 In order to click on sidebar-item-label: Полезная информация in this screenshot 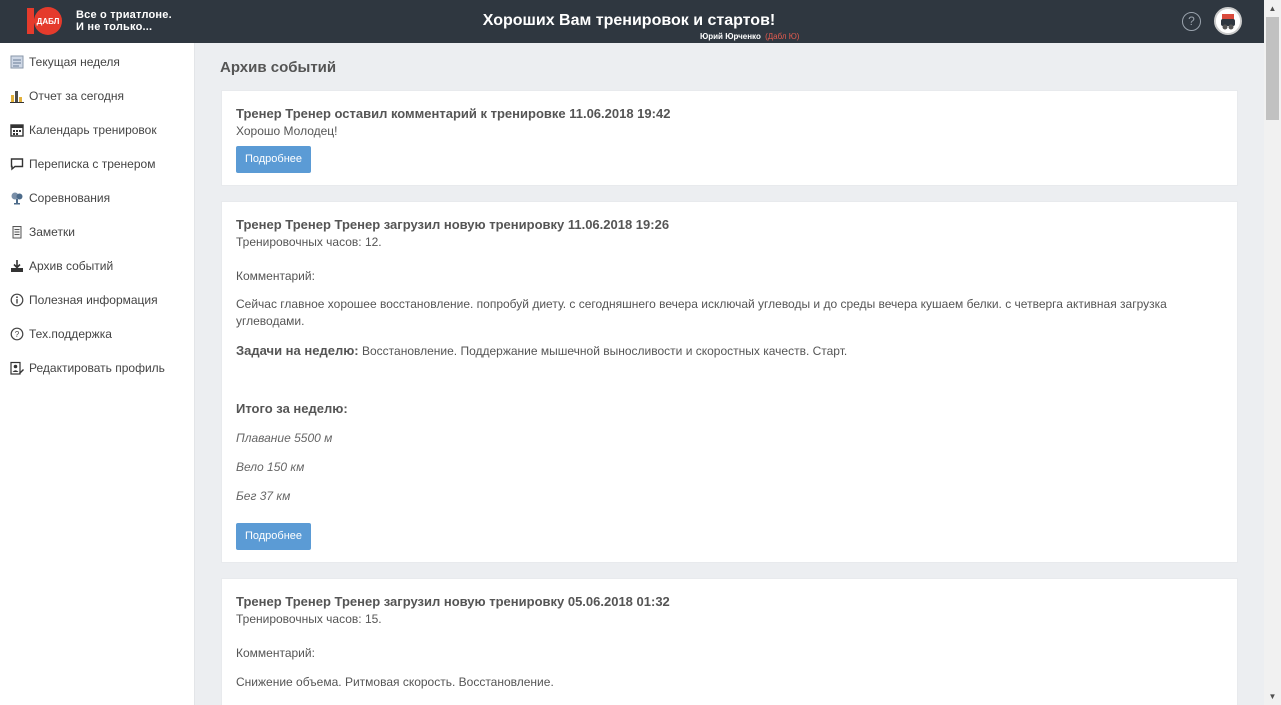, I will do `click(93, 300)`.